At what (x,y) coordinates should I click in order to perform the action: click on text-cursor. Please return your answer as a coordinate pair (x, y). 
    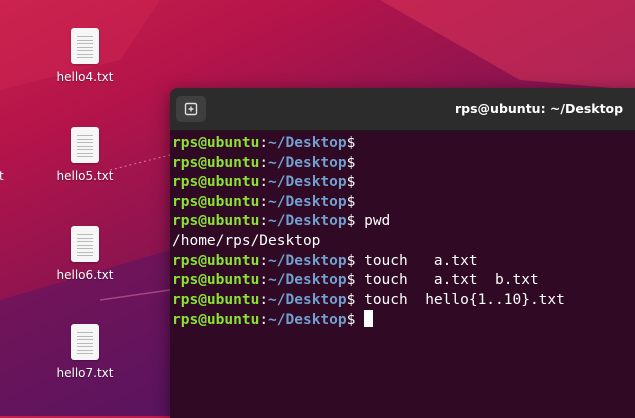
    Looking at the image, I should click on (369, 319).